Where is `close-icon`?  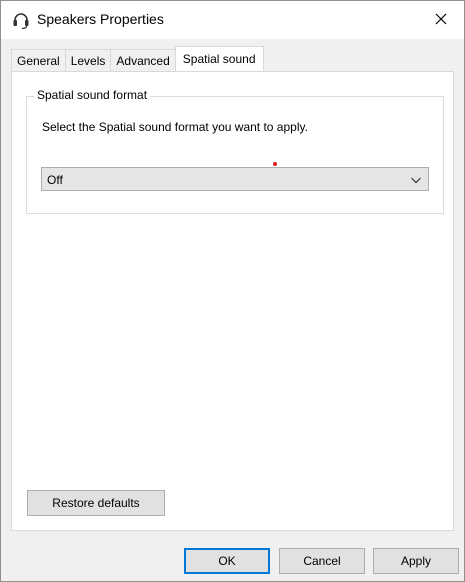 close-icon is located at coordinates (441, 20).